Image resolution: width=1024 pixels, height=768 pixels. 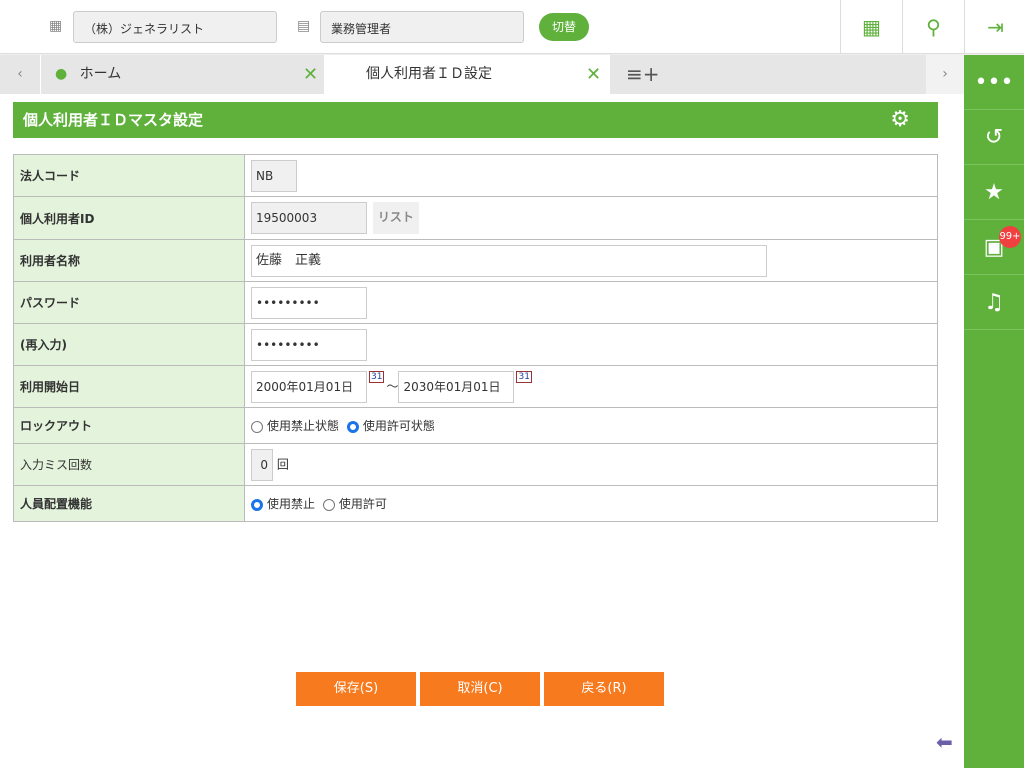 I want to click on tab-user-id-settings: 個人利用者ＩＤ設定 ✕, so click(x=467, y=74).